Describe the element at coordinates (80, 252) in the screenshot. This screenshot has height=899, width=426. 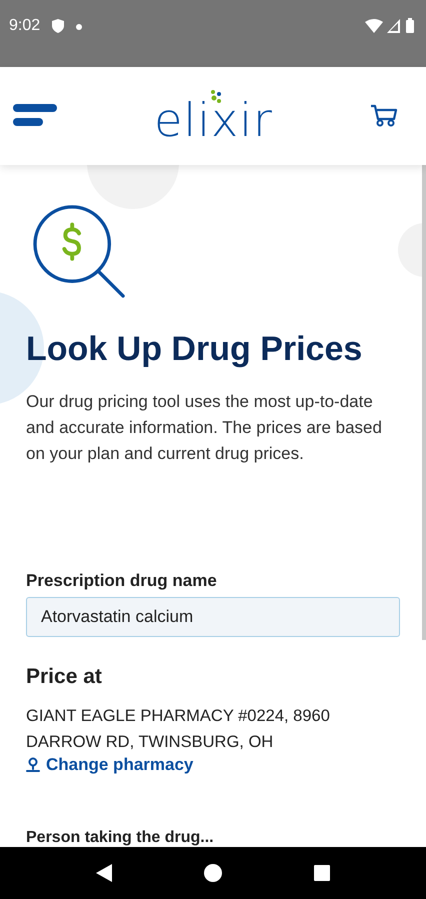
I see `price-search-icon` at that location.